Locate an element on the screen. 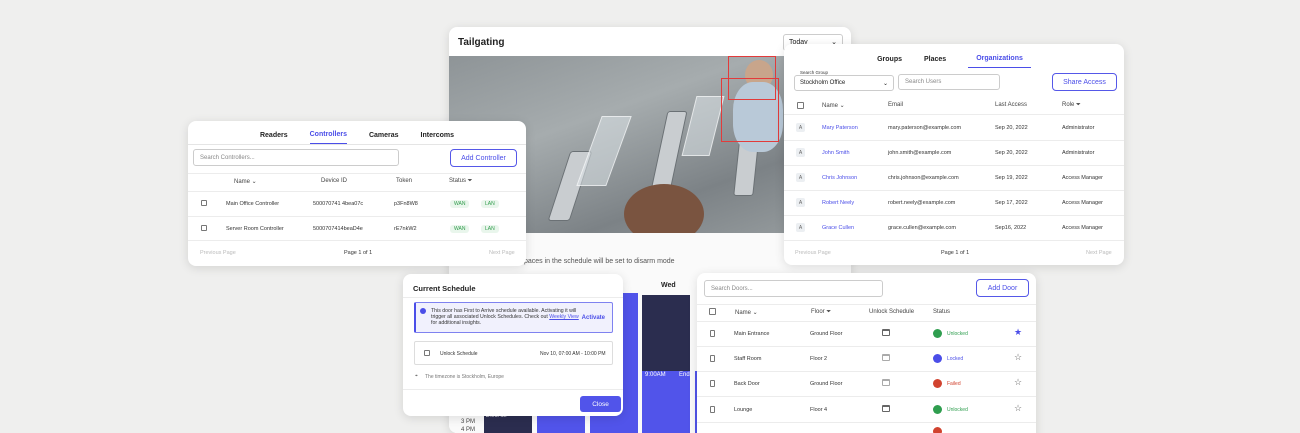 Image resolution: width=1300 pixels, height=433 pixels. activate-button: Activate is located at coordinates (593, 318).